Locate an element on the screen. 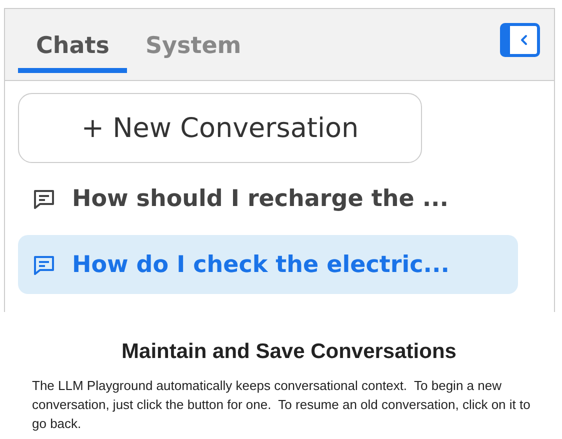 Image resolution: width=562 pixels, height=439 pixels. caption-text: The LLM Playground automatically keeps conversational context. To begin a new conversation, just click the button for one. To resume an old conversation, click on it to go back. is located at coordinates (282, 405).